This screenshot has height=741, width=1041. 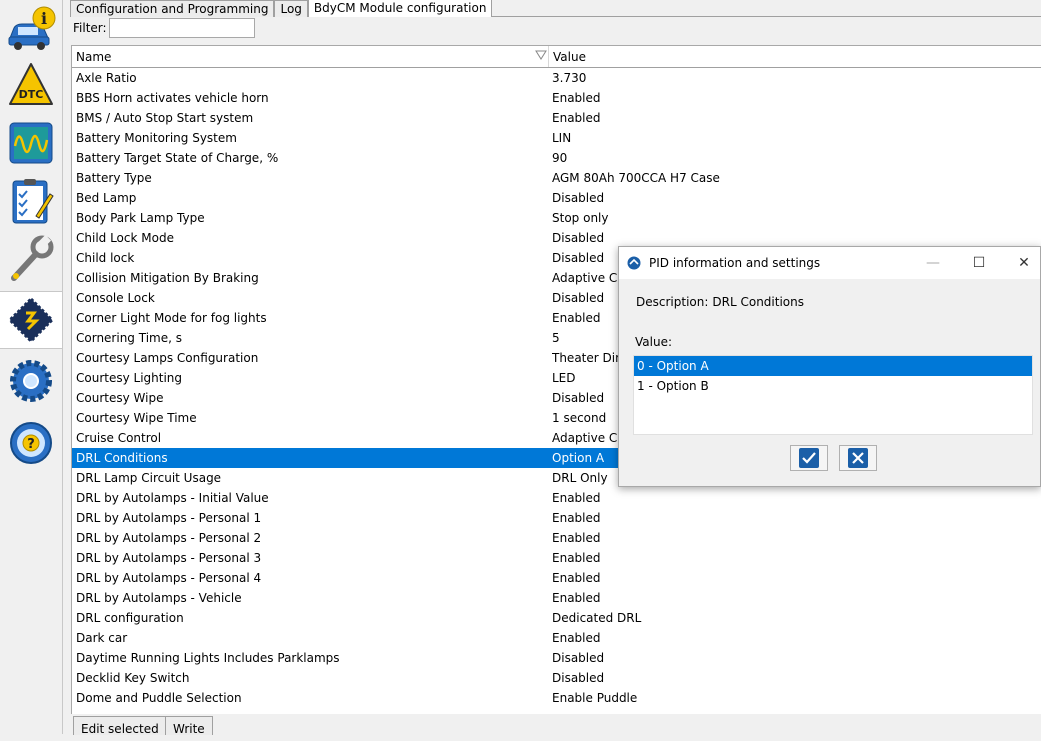 I want to click on table-row: DRL configuration Dedicated DRL, so click(x=556, y=618).